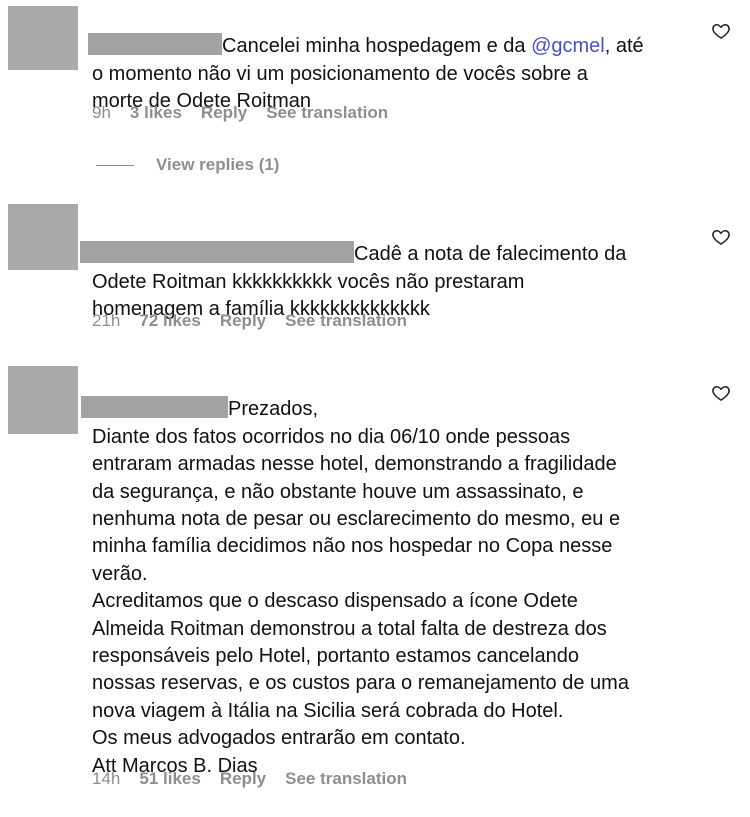 This screenshot has width=750, height=817. I want to click on likes-count: 3 likes, so click(156, 113).